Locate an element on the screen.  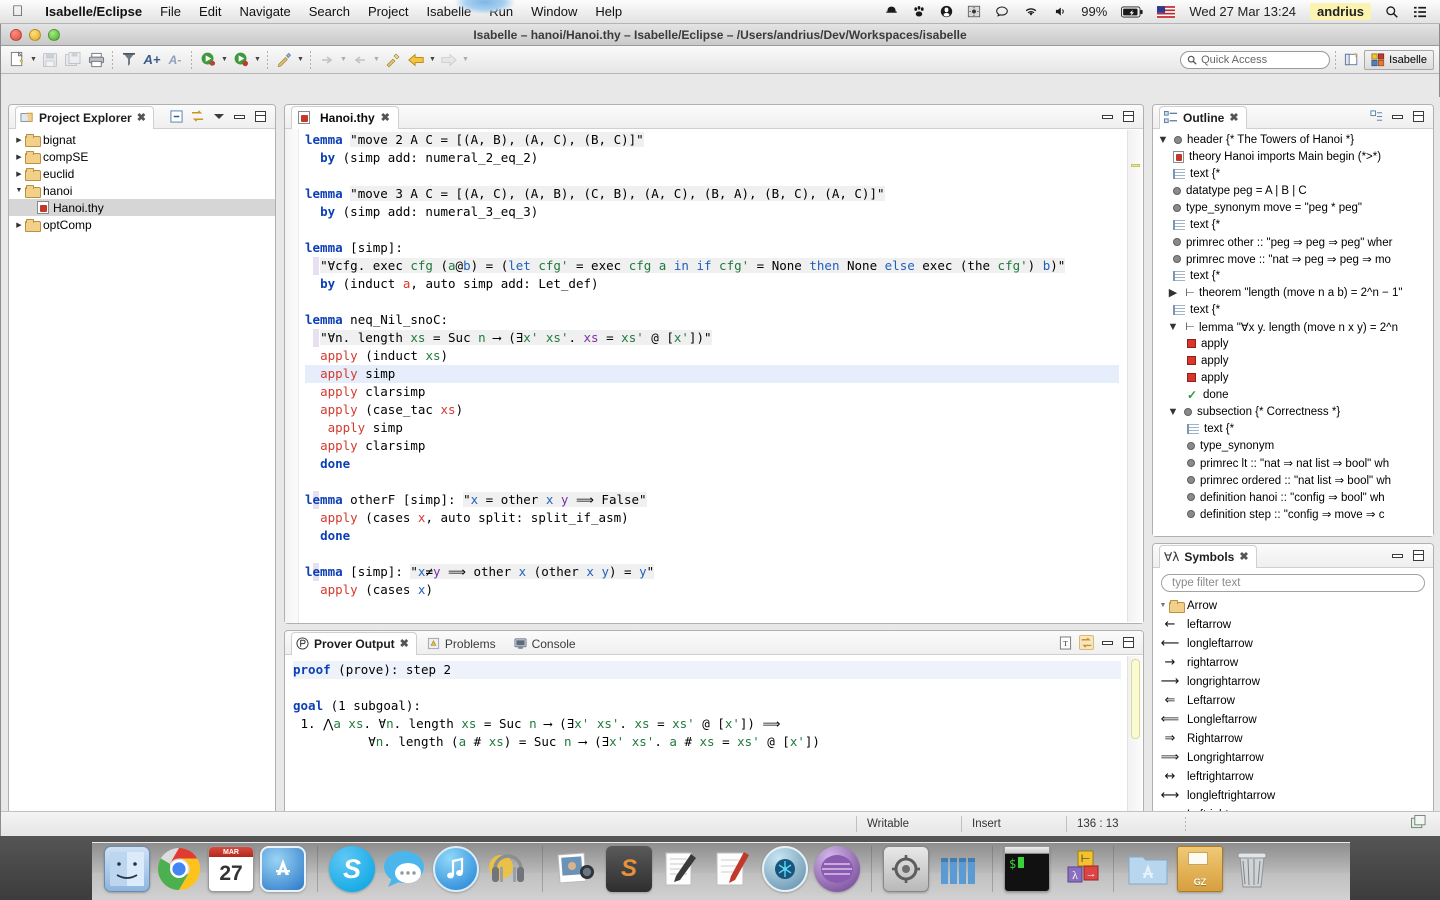
terminal-icon: $ is located at coordinates (1027, 869).